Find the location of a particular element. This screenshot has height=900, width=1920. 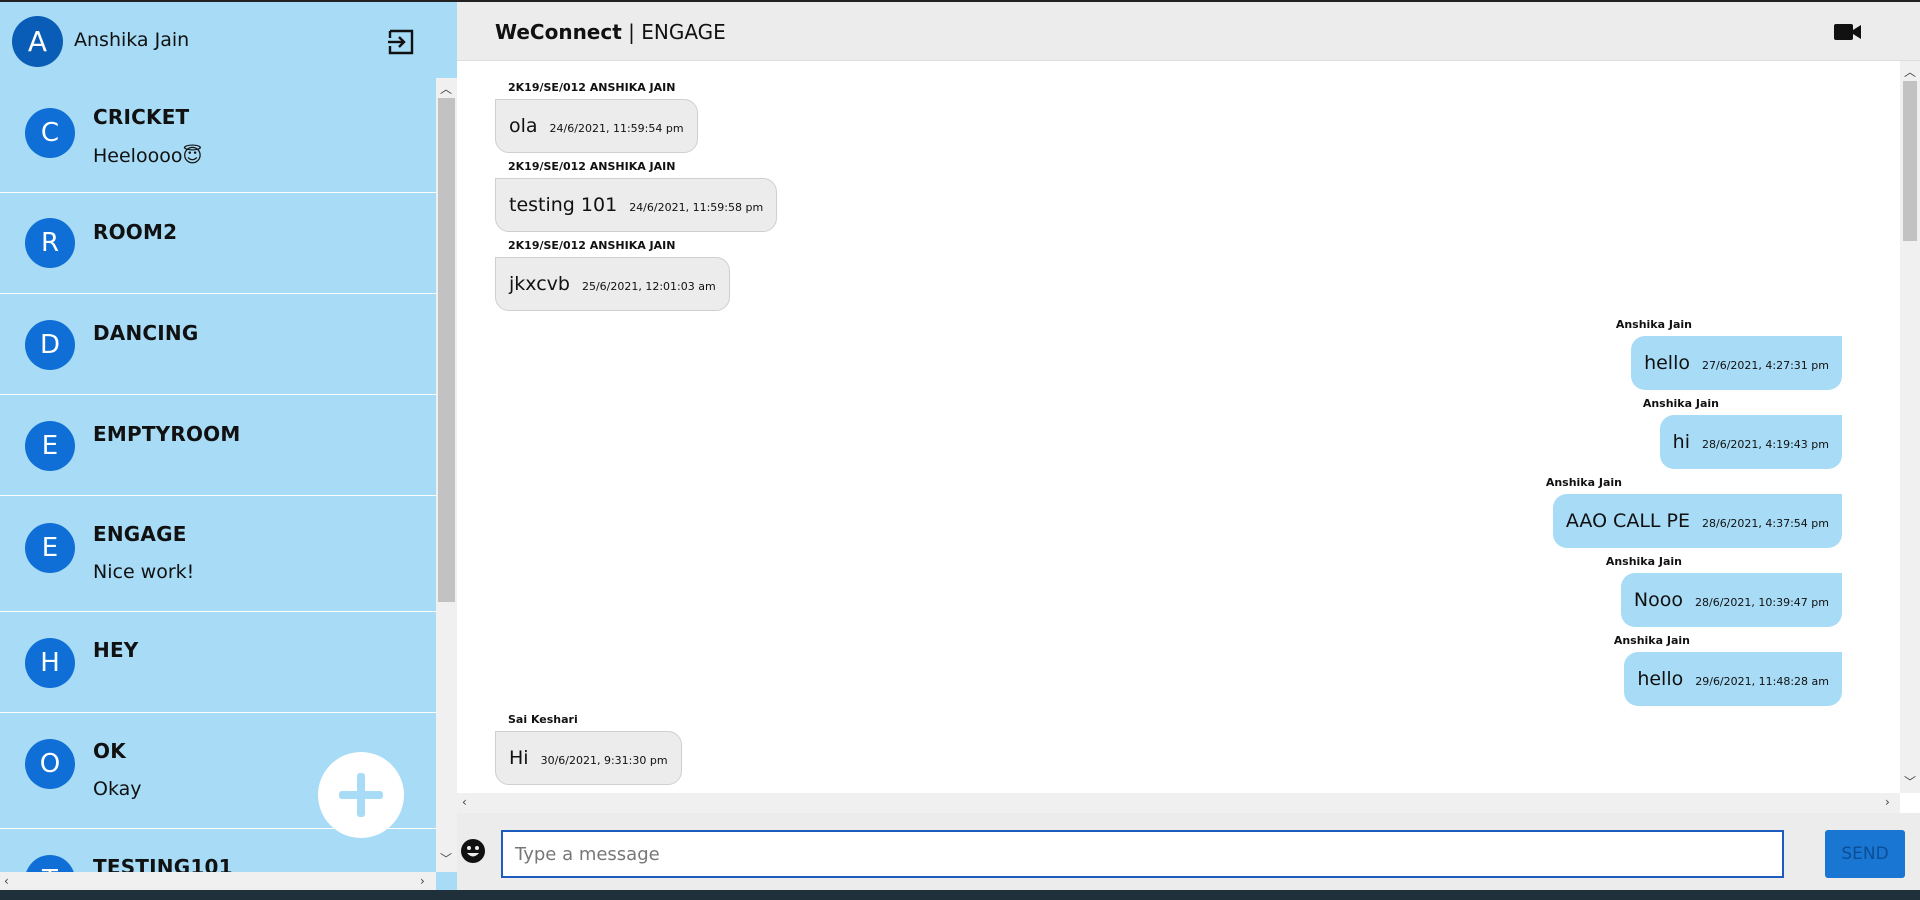

message-bubble: Nooo 28/6/2021, 10:39:47 pm is located at coordinates (1731, 600).